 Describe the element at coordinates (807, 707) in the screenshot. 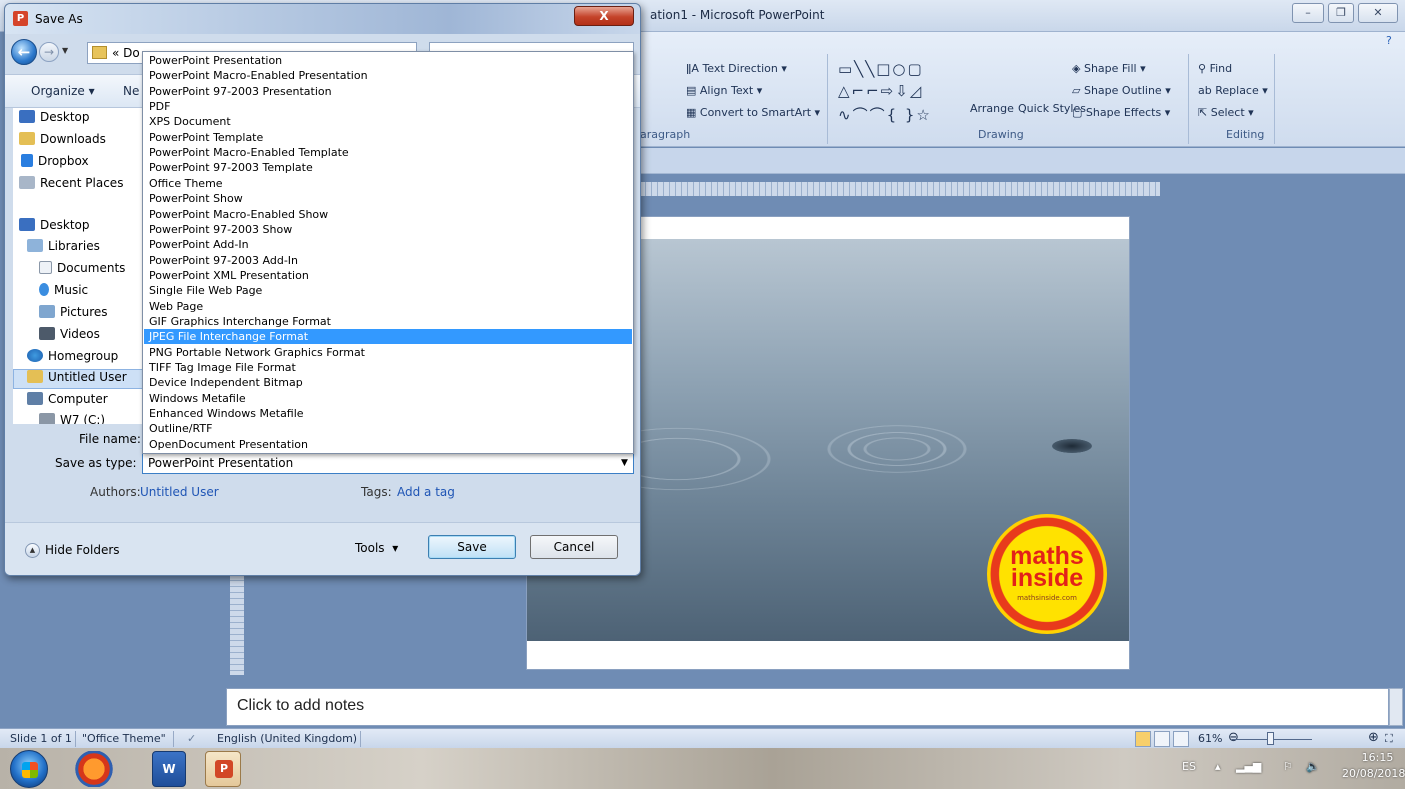

I see `notes-pane: Click to add notes` at that location.